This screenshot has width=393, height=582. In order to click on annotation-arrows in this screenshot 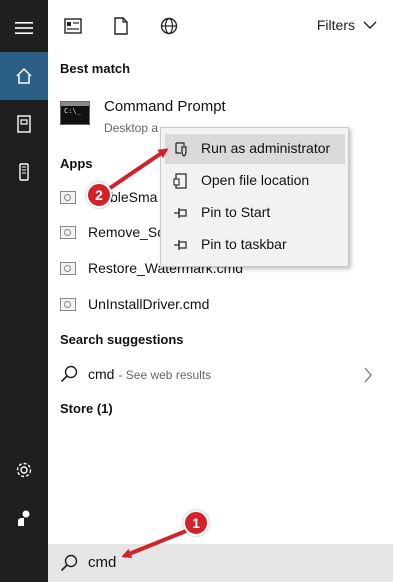, I will do `click(147, 353)`.